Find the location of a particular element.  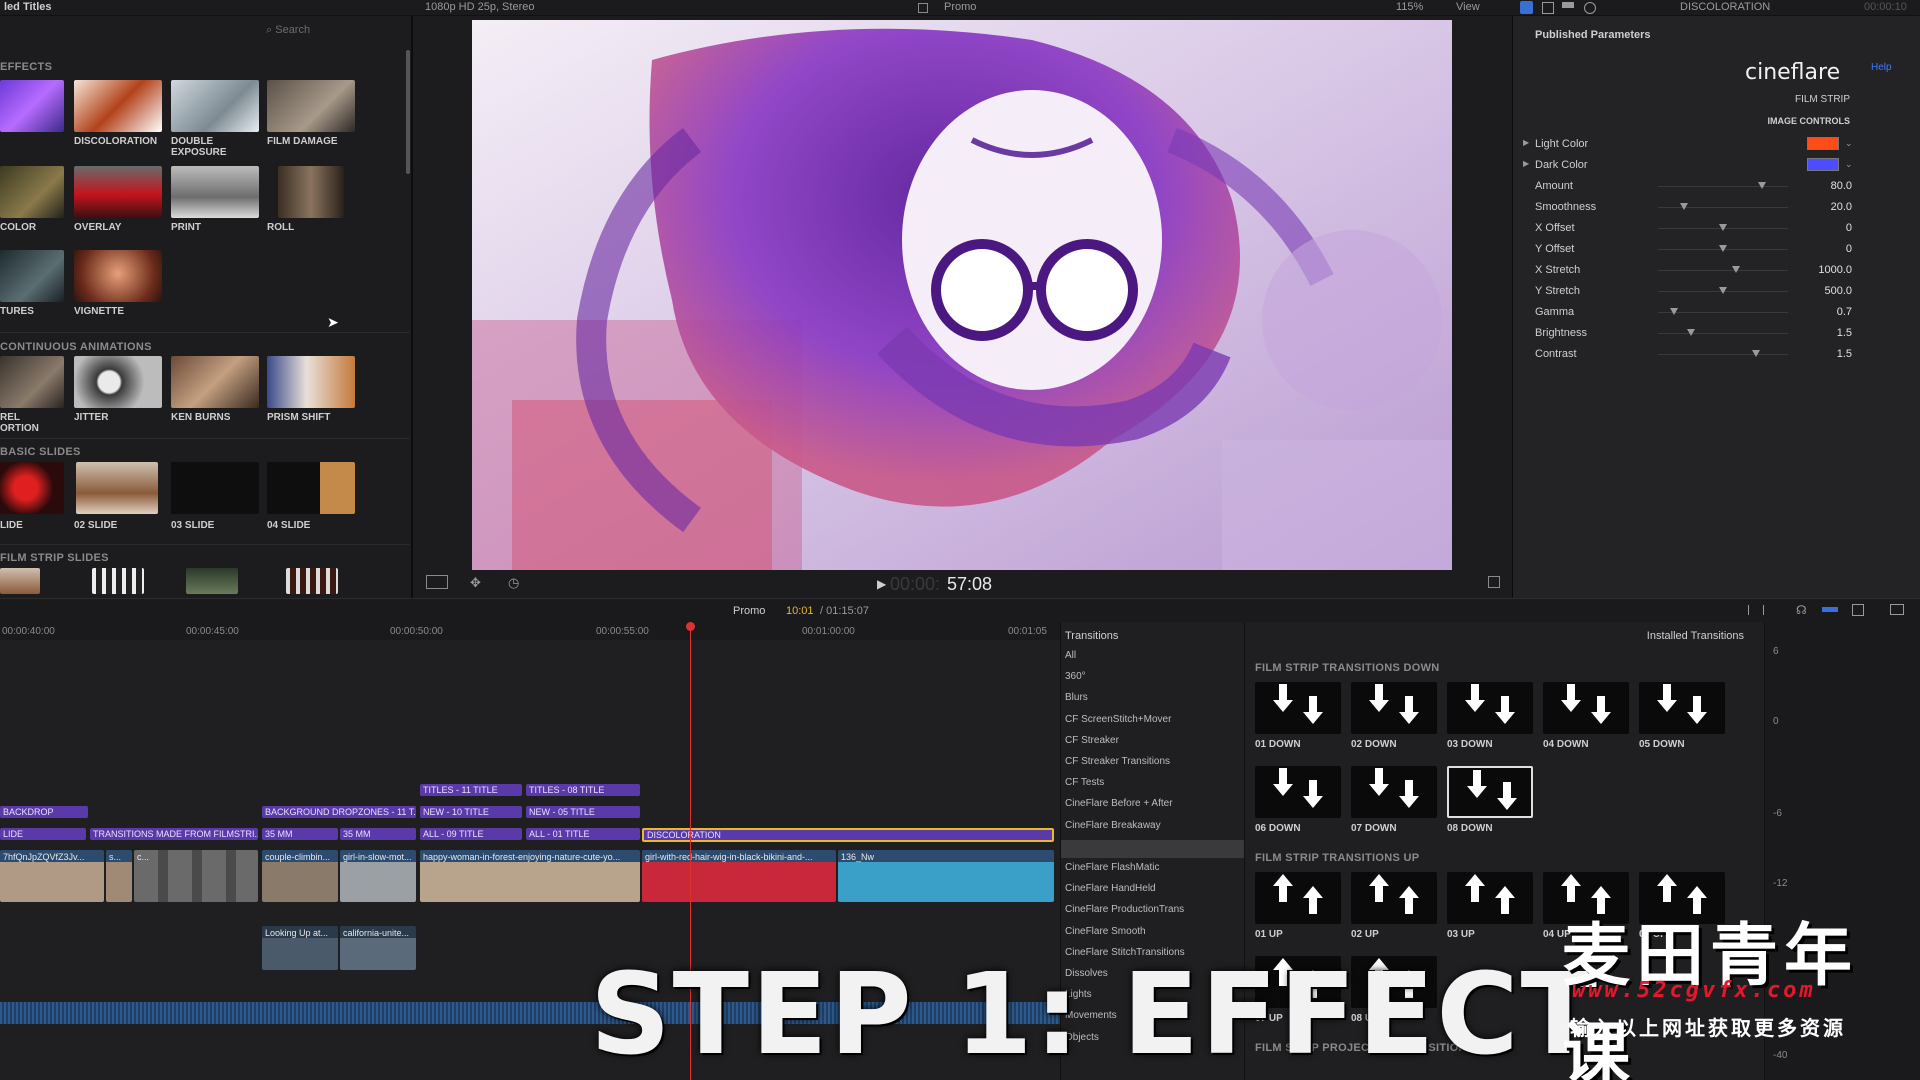

audio-skimming-icon is located at coordinates (1830, 609).